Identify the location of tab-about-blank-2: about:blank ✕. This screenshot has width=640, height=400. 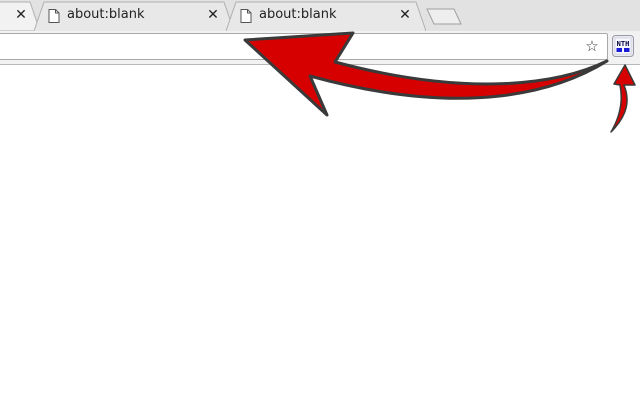
(326, 16).